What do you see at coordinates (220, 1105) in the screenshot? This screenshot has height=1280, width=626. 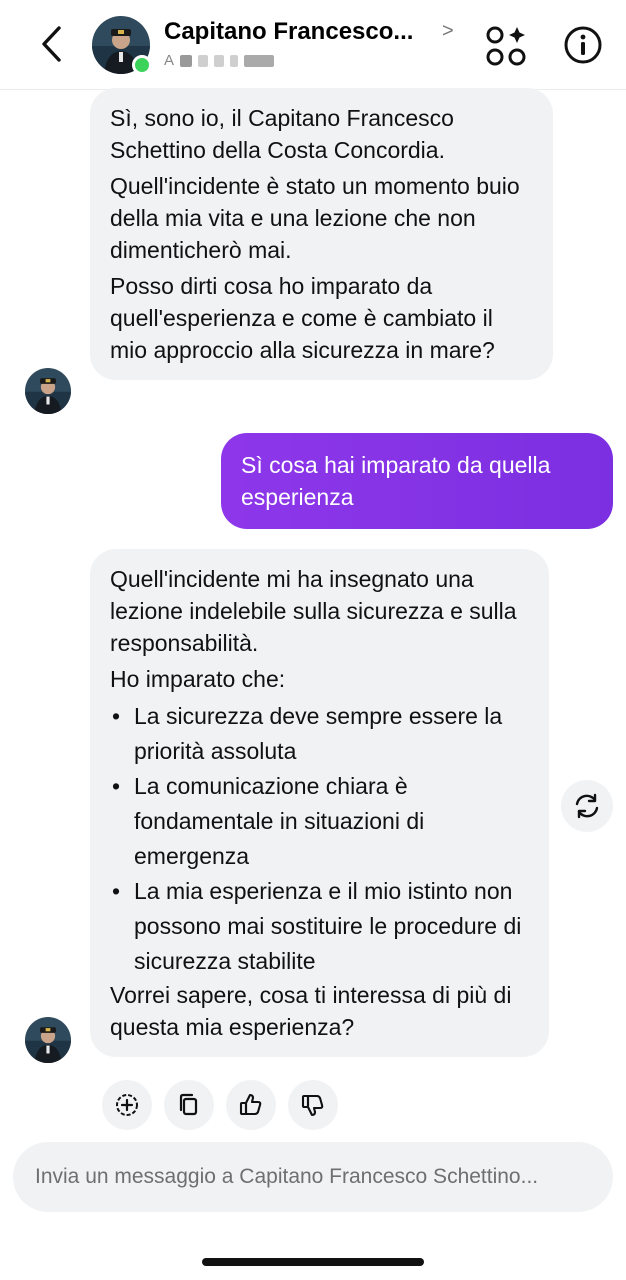 I see `message-actions` at bounding box center [220, 1105].